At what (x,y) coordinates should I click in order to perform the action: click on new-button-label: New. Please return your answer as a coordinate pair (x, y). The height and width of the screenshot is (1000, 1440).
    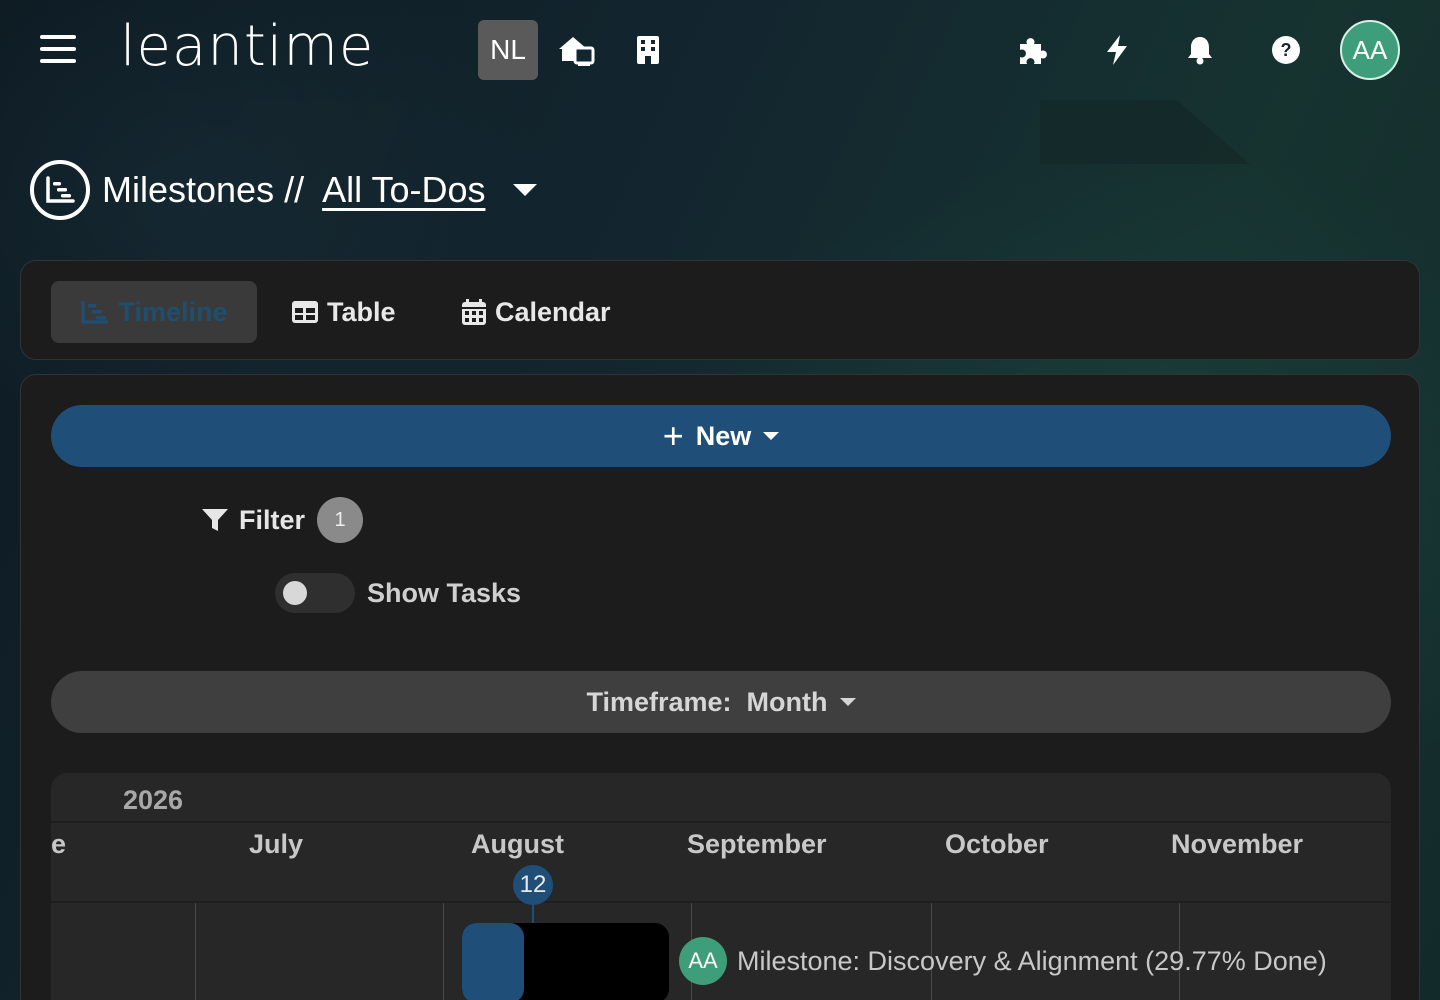
    Looking at the image, I should click on (723, 435).